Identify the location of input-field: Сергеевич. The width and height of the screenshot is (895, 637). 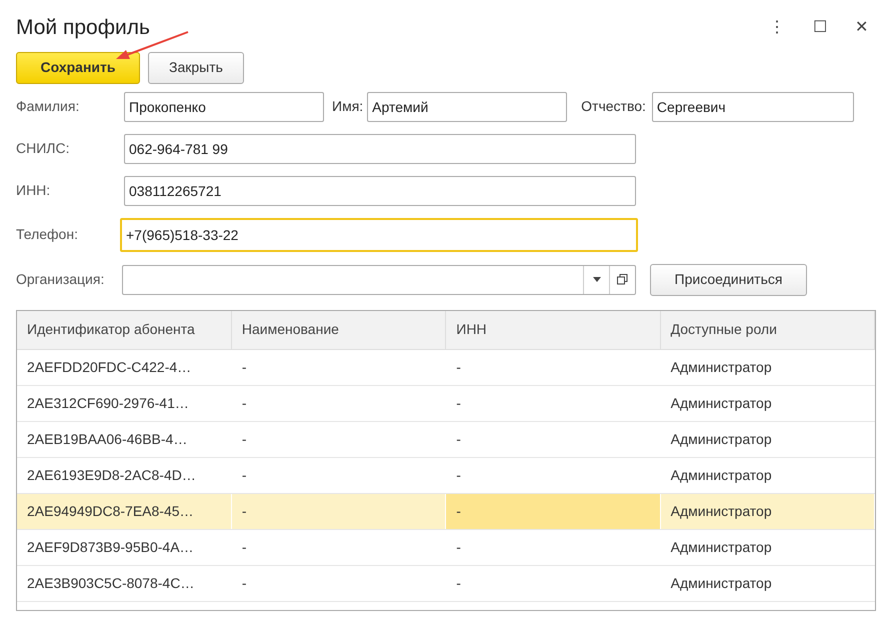
(753, 107).